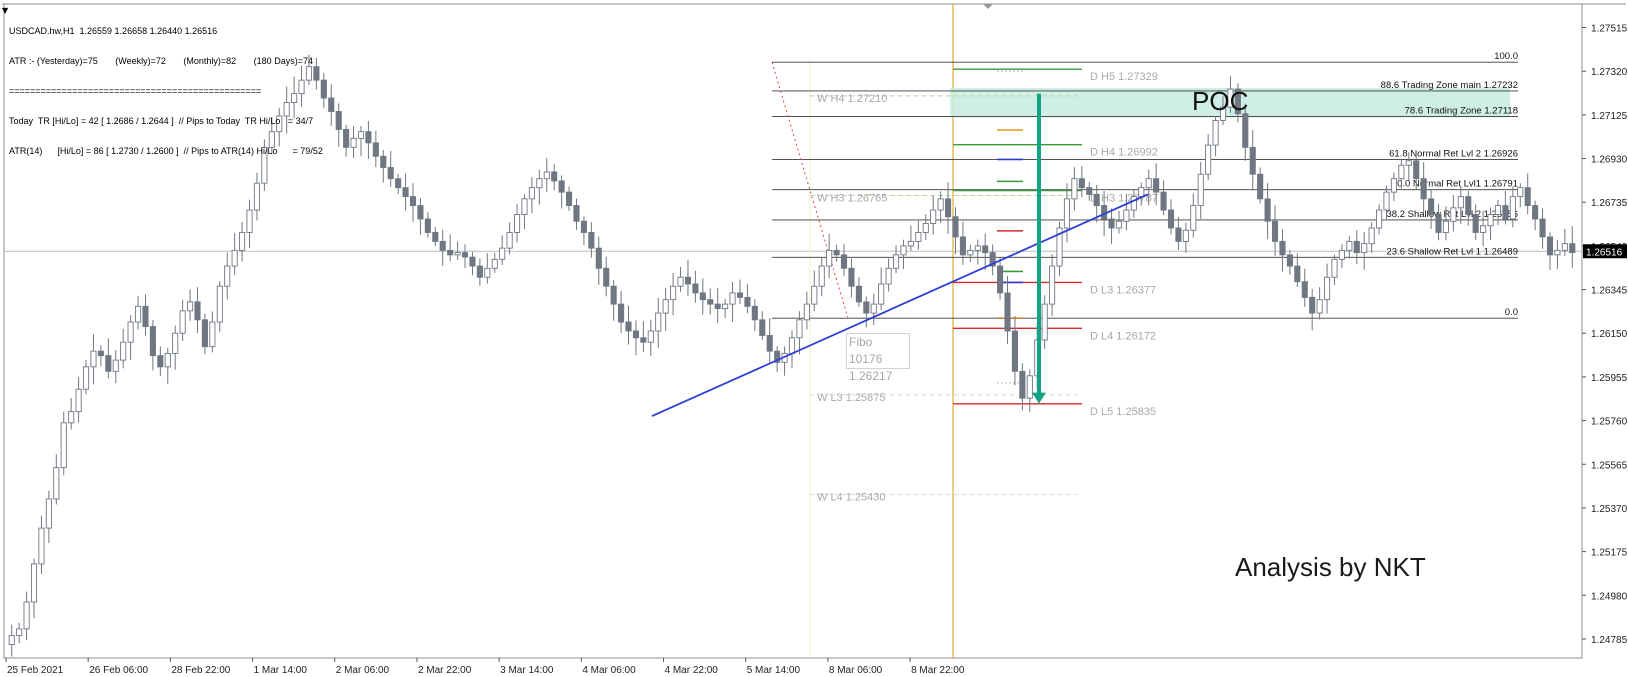 Image resolution: width=1628 pixels, height=677 pixels. What do you see at coordinates (281, 670) in the screenshot?
I see `x-tick-label: 1 Mar 14:00` at bounding box center [281, 670].